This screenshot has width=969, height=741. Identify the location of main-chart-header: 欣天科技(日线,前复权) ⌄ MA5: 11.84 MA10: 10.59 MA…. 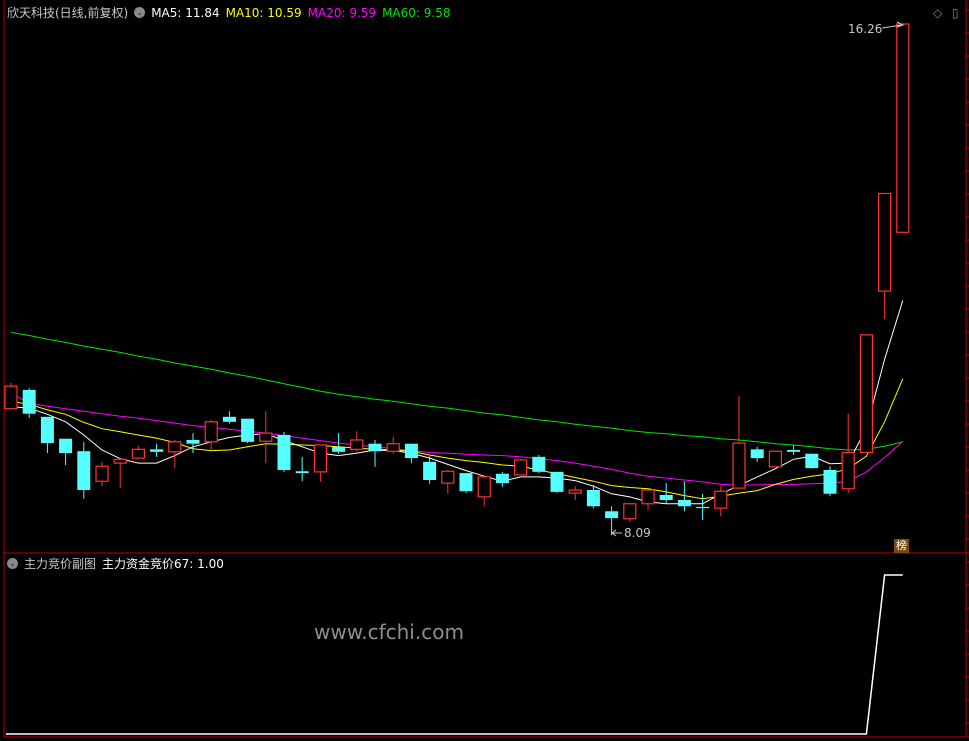
(229, 12).